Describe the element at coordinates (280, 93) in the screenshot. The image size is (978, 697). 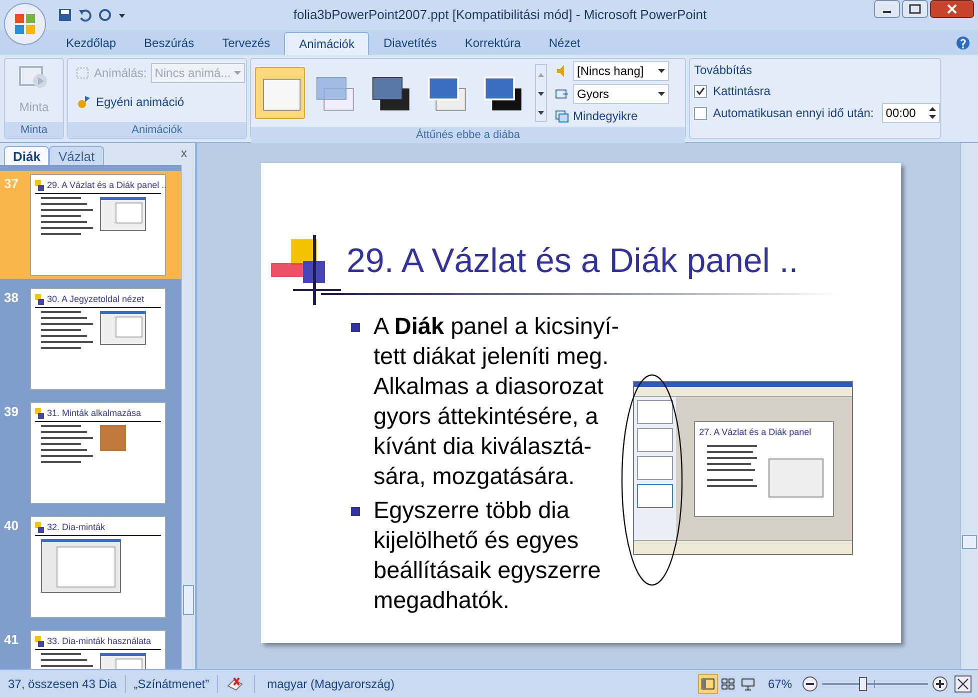
I see `transition-thumbnail` at that location.